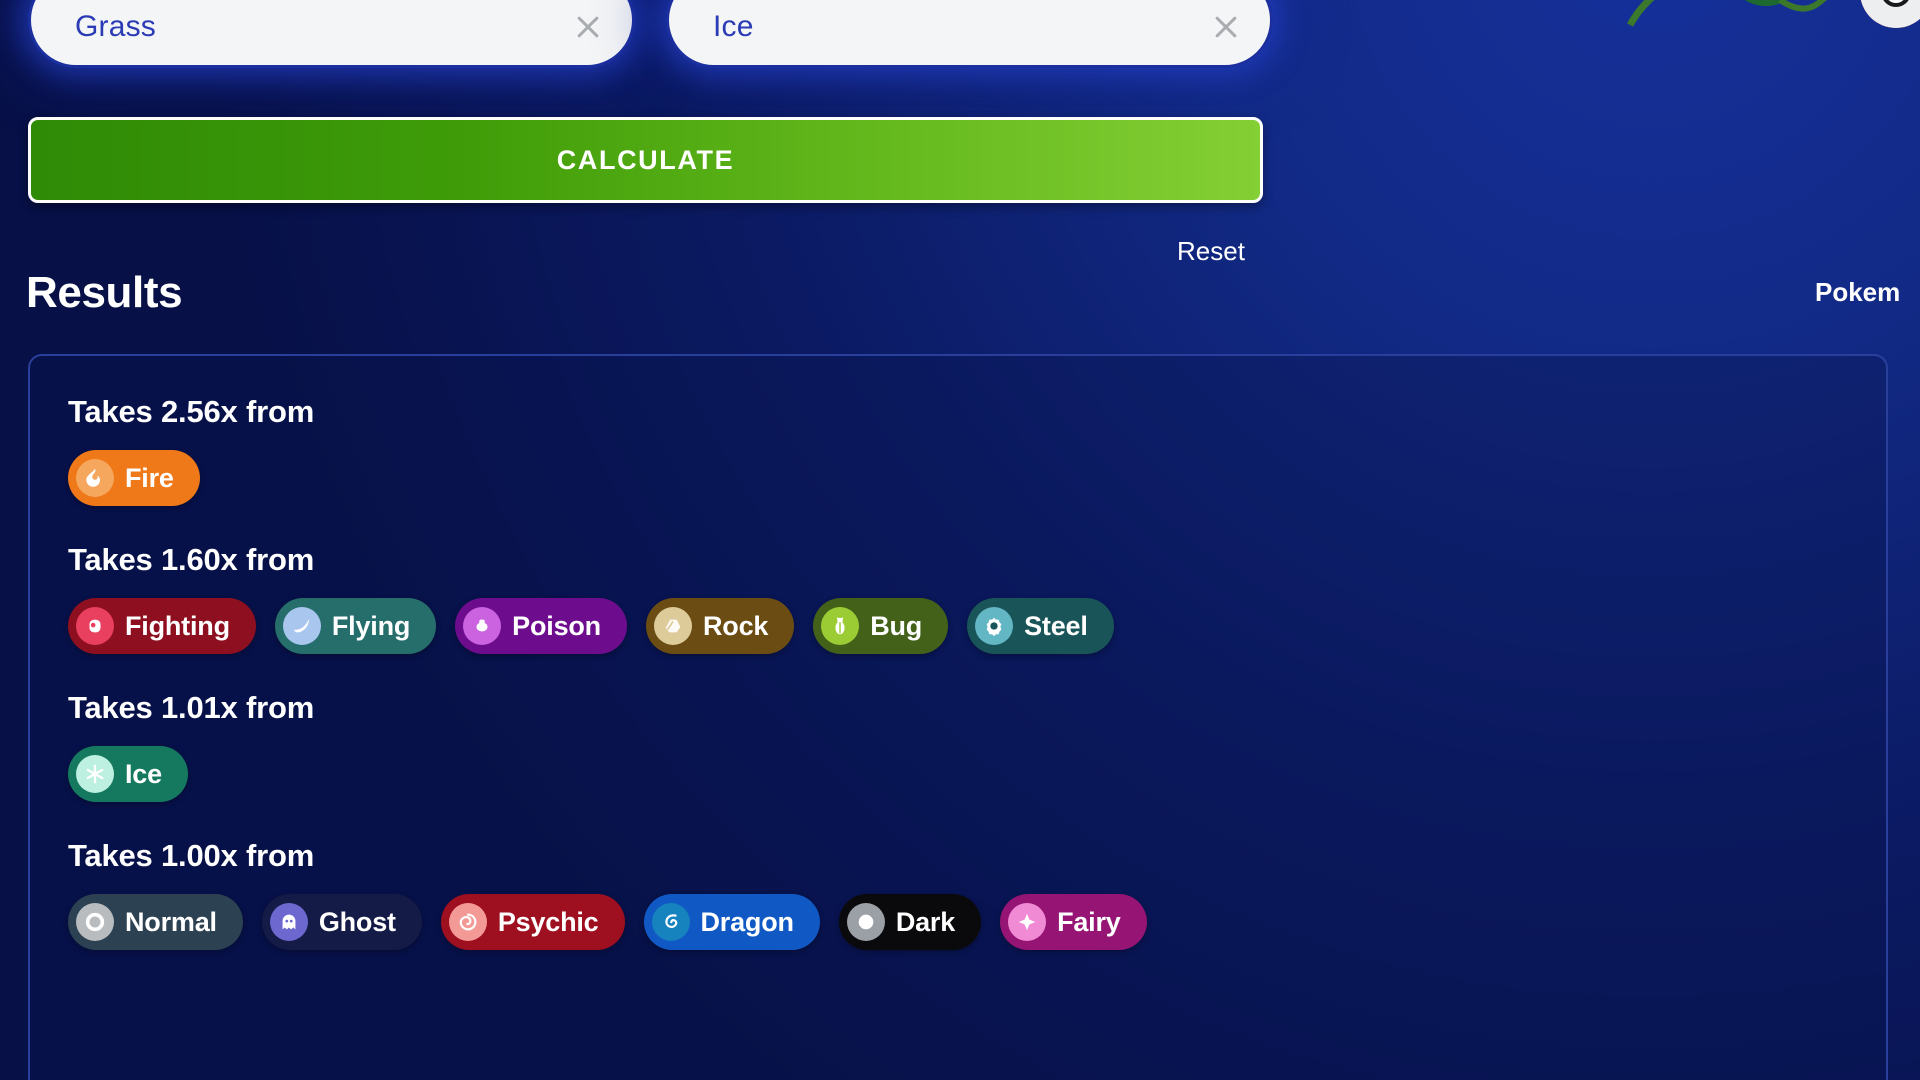  Describe the element at coordinates (650, 34) in the screenshot. I see `type-selector-row: Grass Ice` at that location.